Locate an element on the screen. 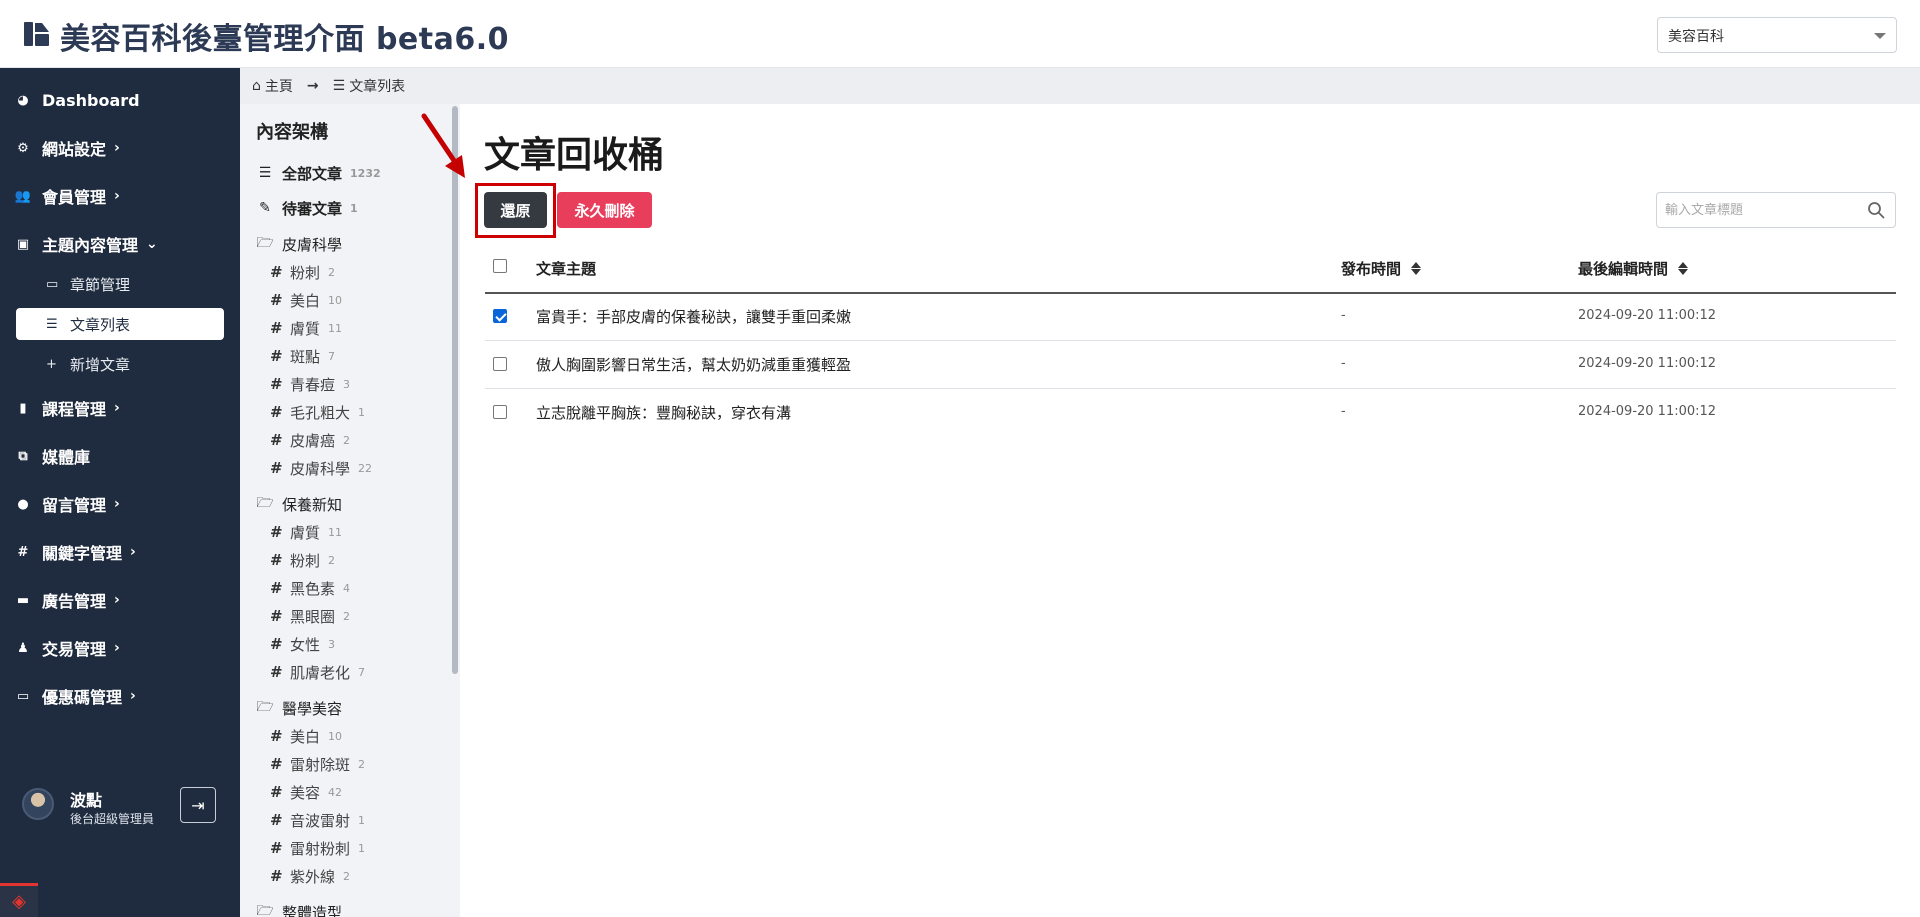 This screenshot has width=1920, height=917. user-name: 波點 is located at coordinates (86, 800).